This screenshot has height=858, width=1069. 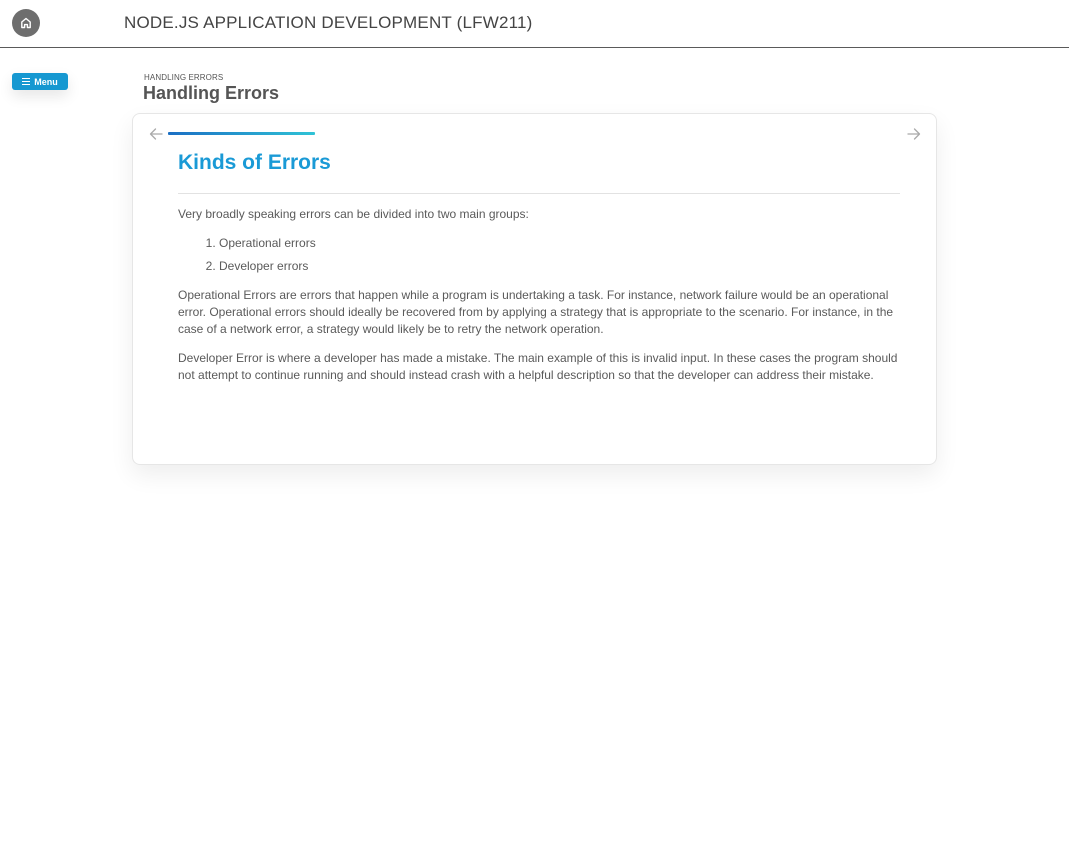 What do you see at coordinates (26, 81) in the screenshot?
I see `hamburger-icon` at bounding box center [26, 81].